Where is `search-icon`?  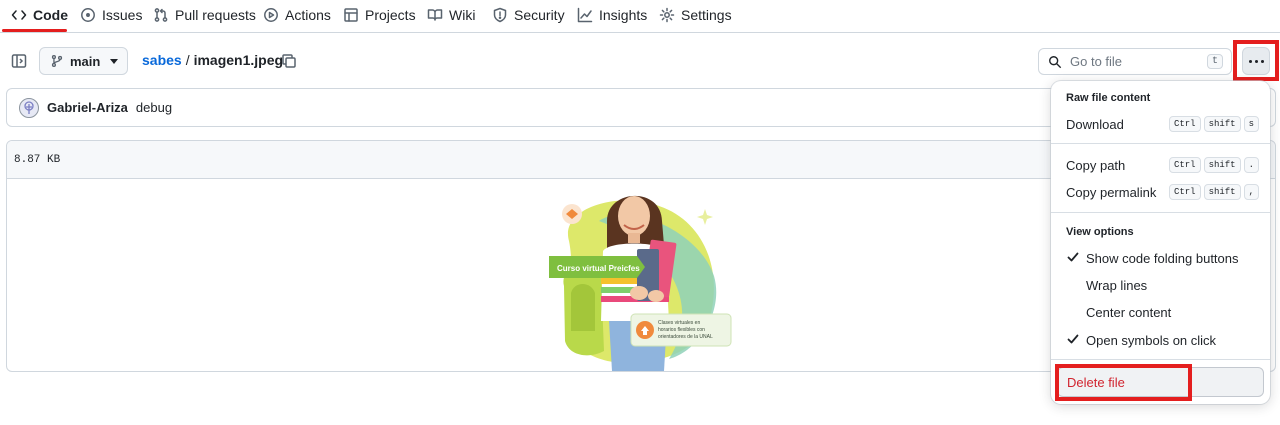
search-icon is located at coordinates (1055, 61).